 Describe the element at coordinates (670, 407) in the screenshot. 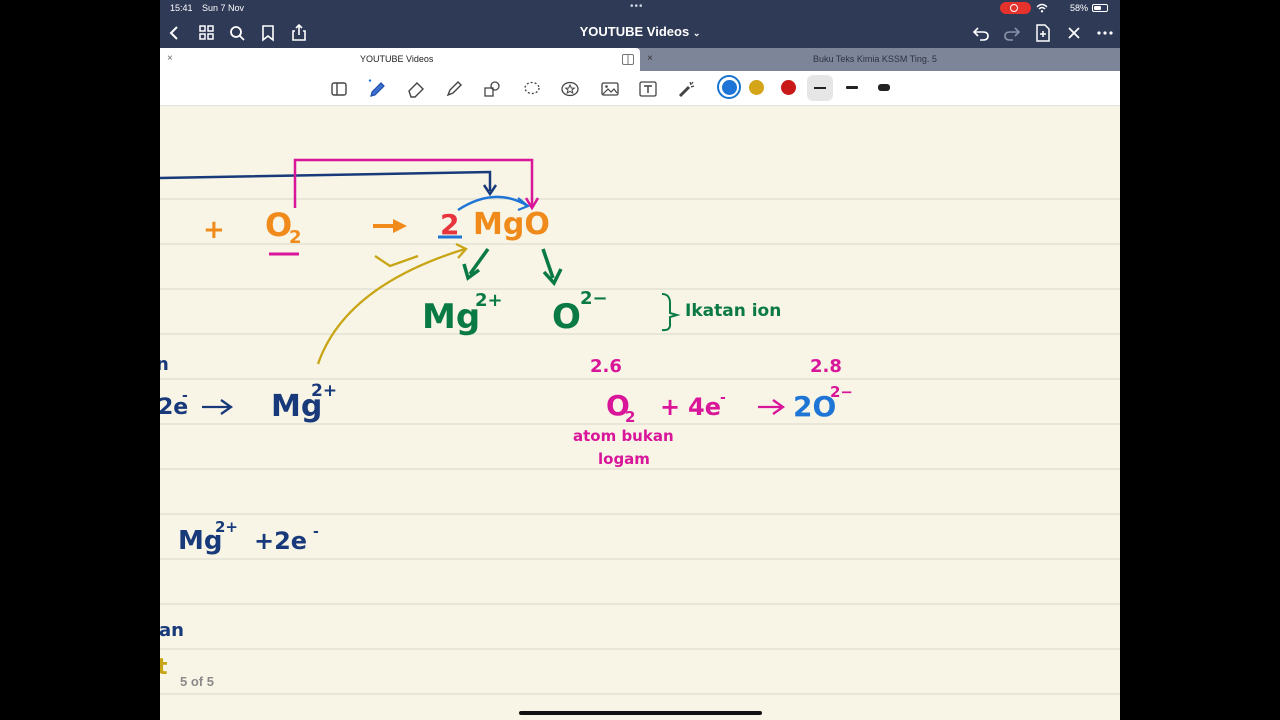

I see `plus-electrons: +` at that location.